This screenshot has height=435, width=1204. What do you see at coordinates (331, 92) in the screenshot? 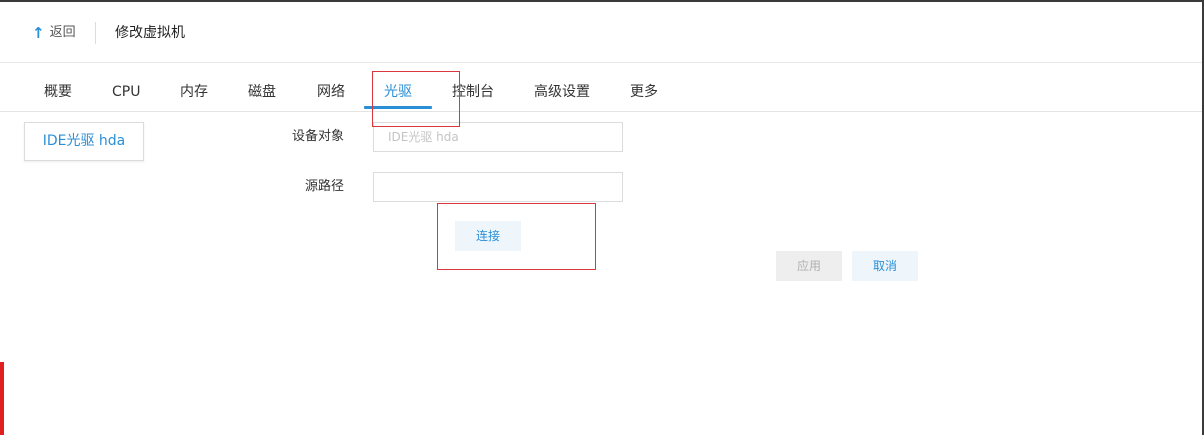
I see `tab-network: 网络` at bounding box center [331, 92].